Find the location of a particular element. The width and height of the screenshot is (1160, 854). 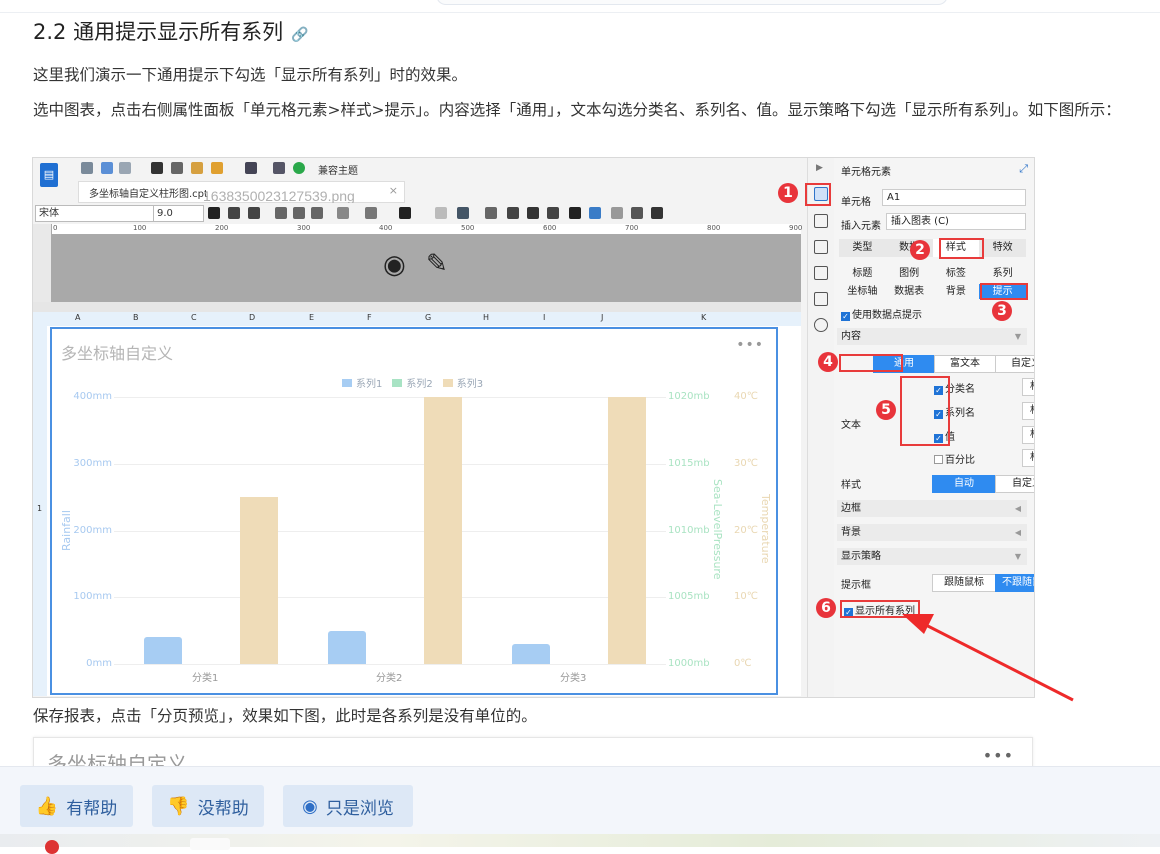

insert-subreport-icon is located at coordinates (637, 213).